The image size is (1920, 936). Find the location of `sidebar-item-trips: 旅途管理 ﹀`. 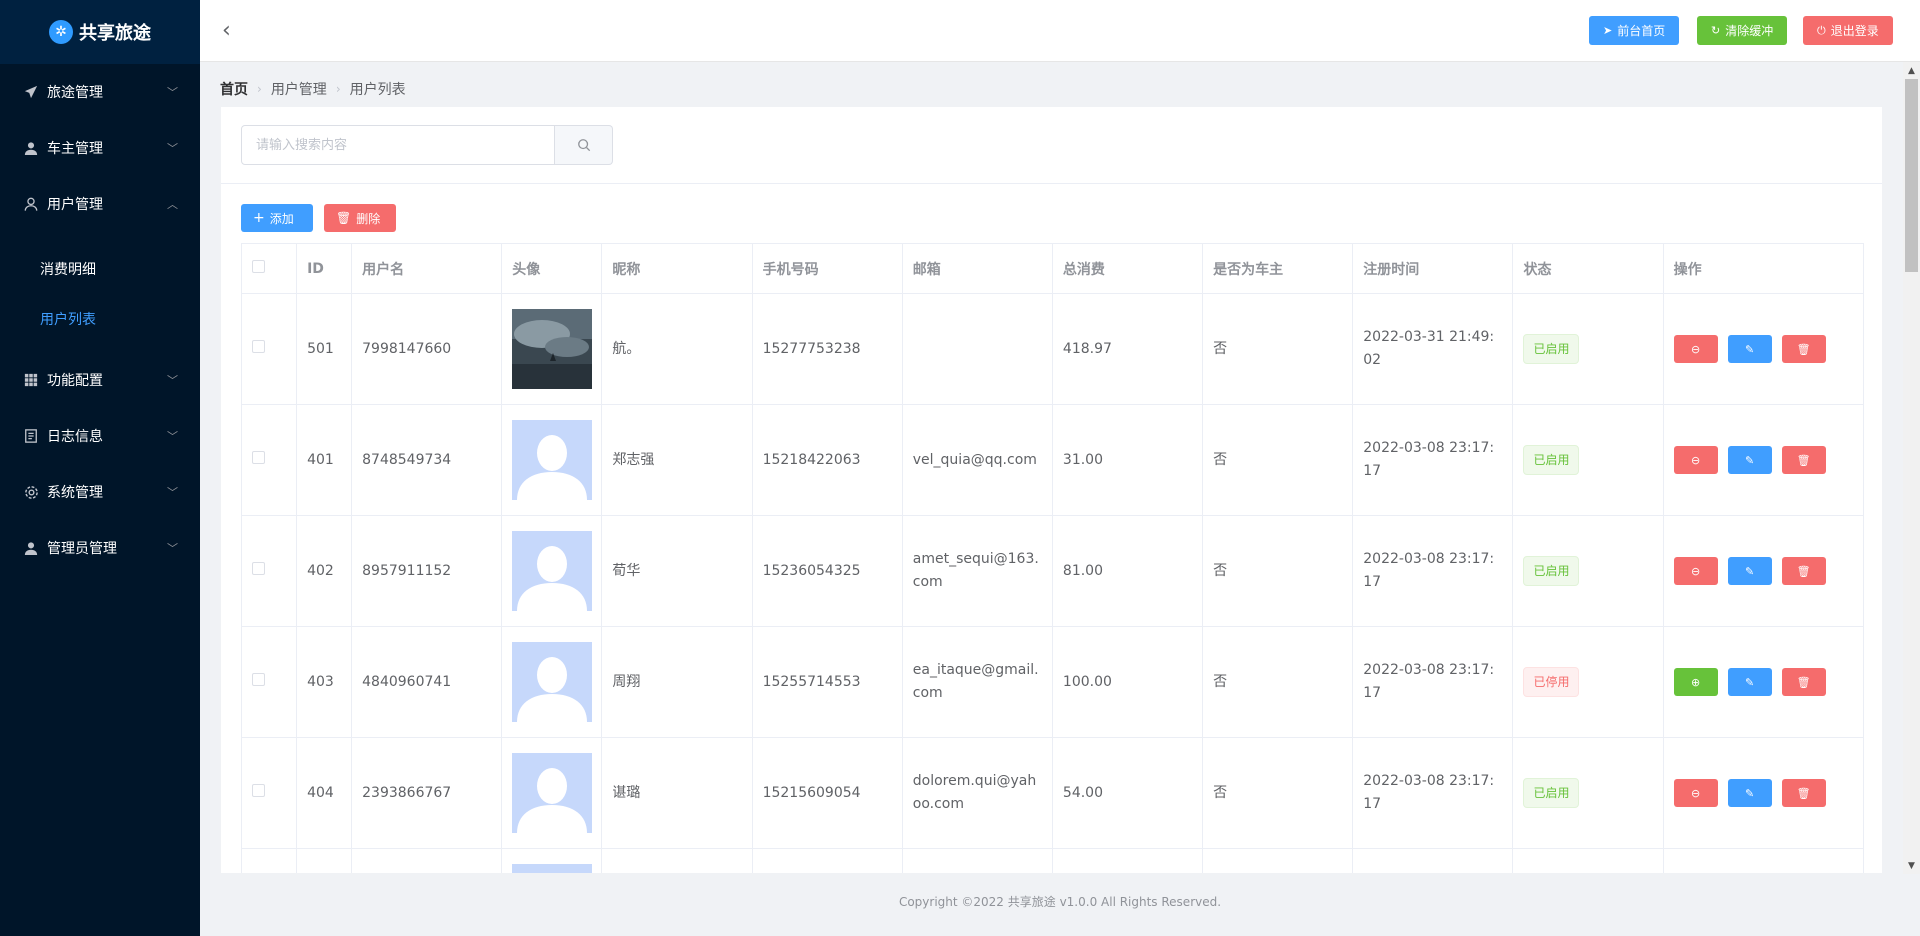

sidebar-item-trips: 旅途管理 ﹀ is located at coordinates (100, 92).